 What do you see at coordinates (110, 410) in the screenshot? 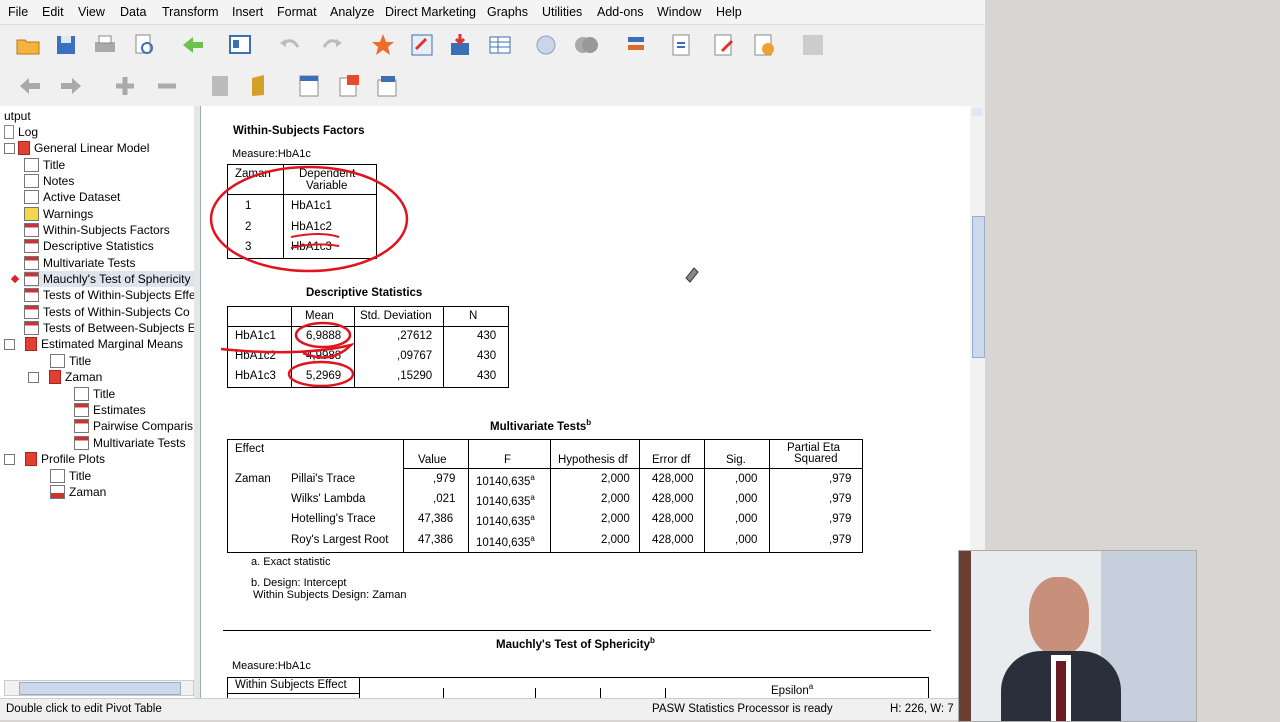
I see `tree-item-estimates: Estimates` at bounding box center [110, 410].